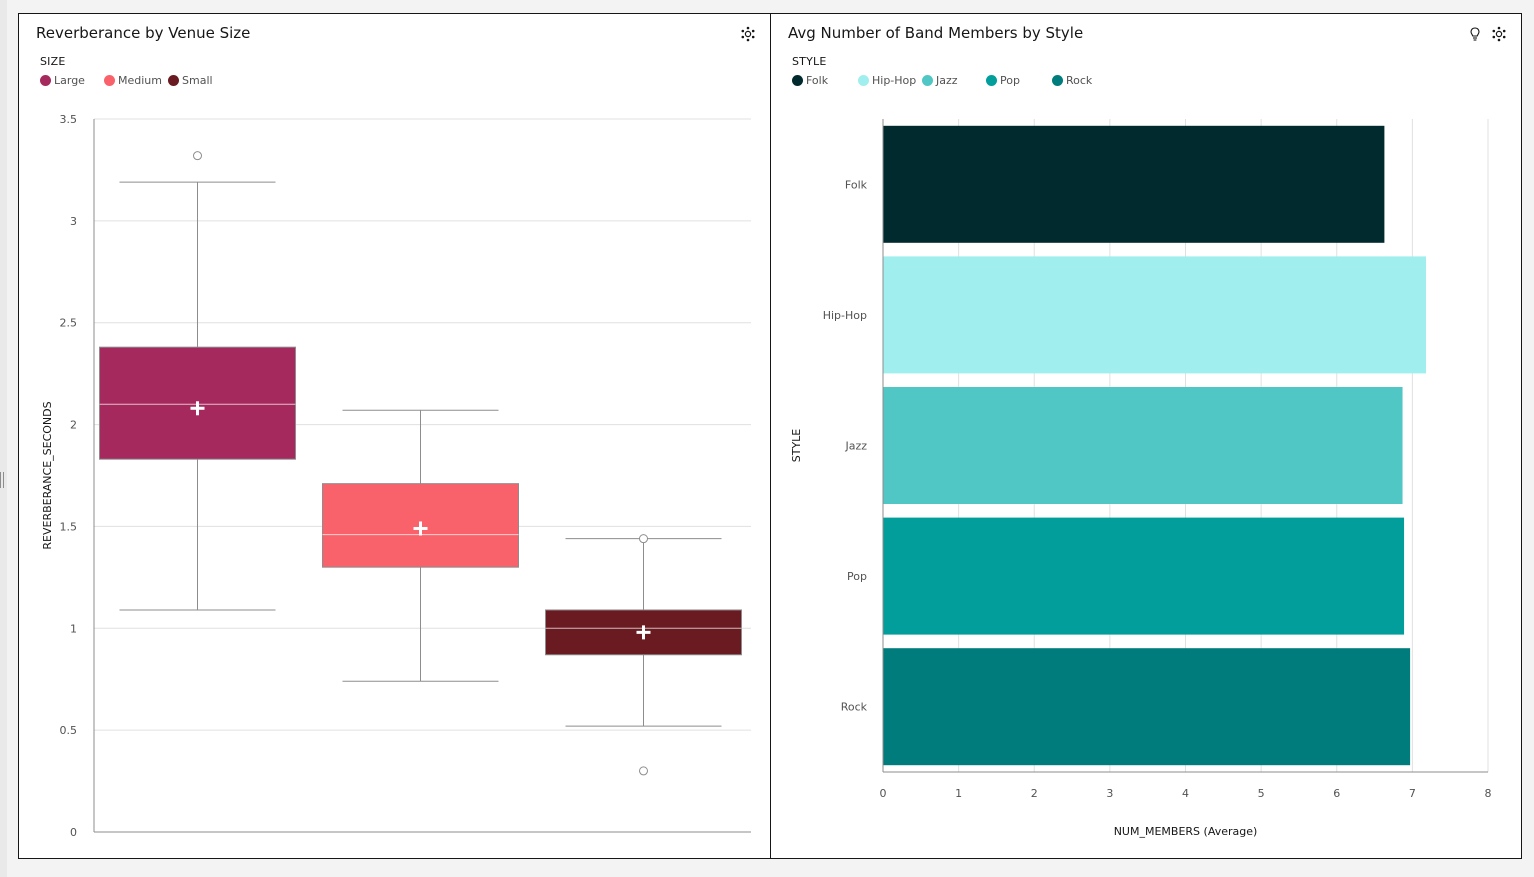 The height and width of the screenshot is (877, 1534). Describe the element at coordinates (2, 480) in the screenshot. I see `resize-handle` at that location.